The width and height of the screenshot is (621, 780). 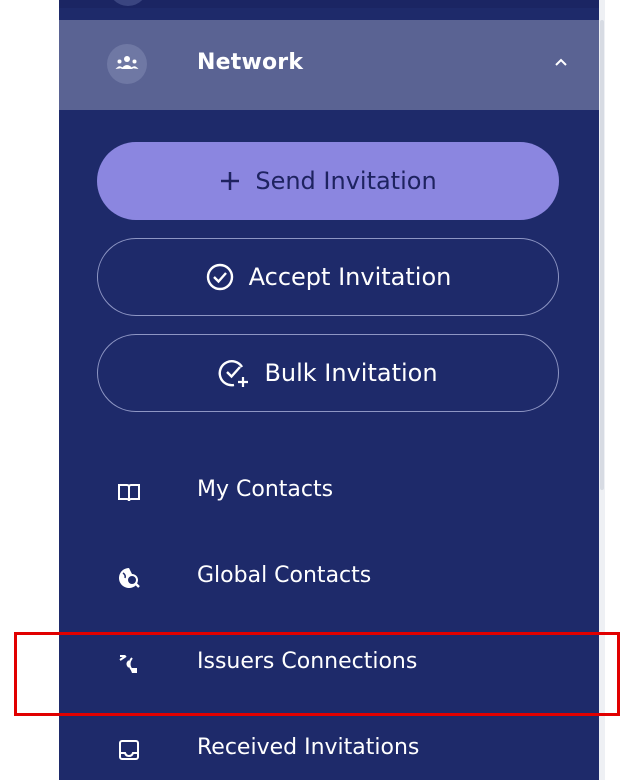 I want to click on inbox-icon, so click(x=129, y=750).